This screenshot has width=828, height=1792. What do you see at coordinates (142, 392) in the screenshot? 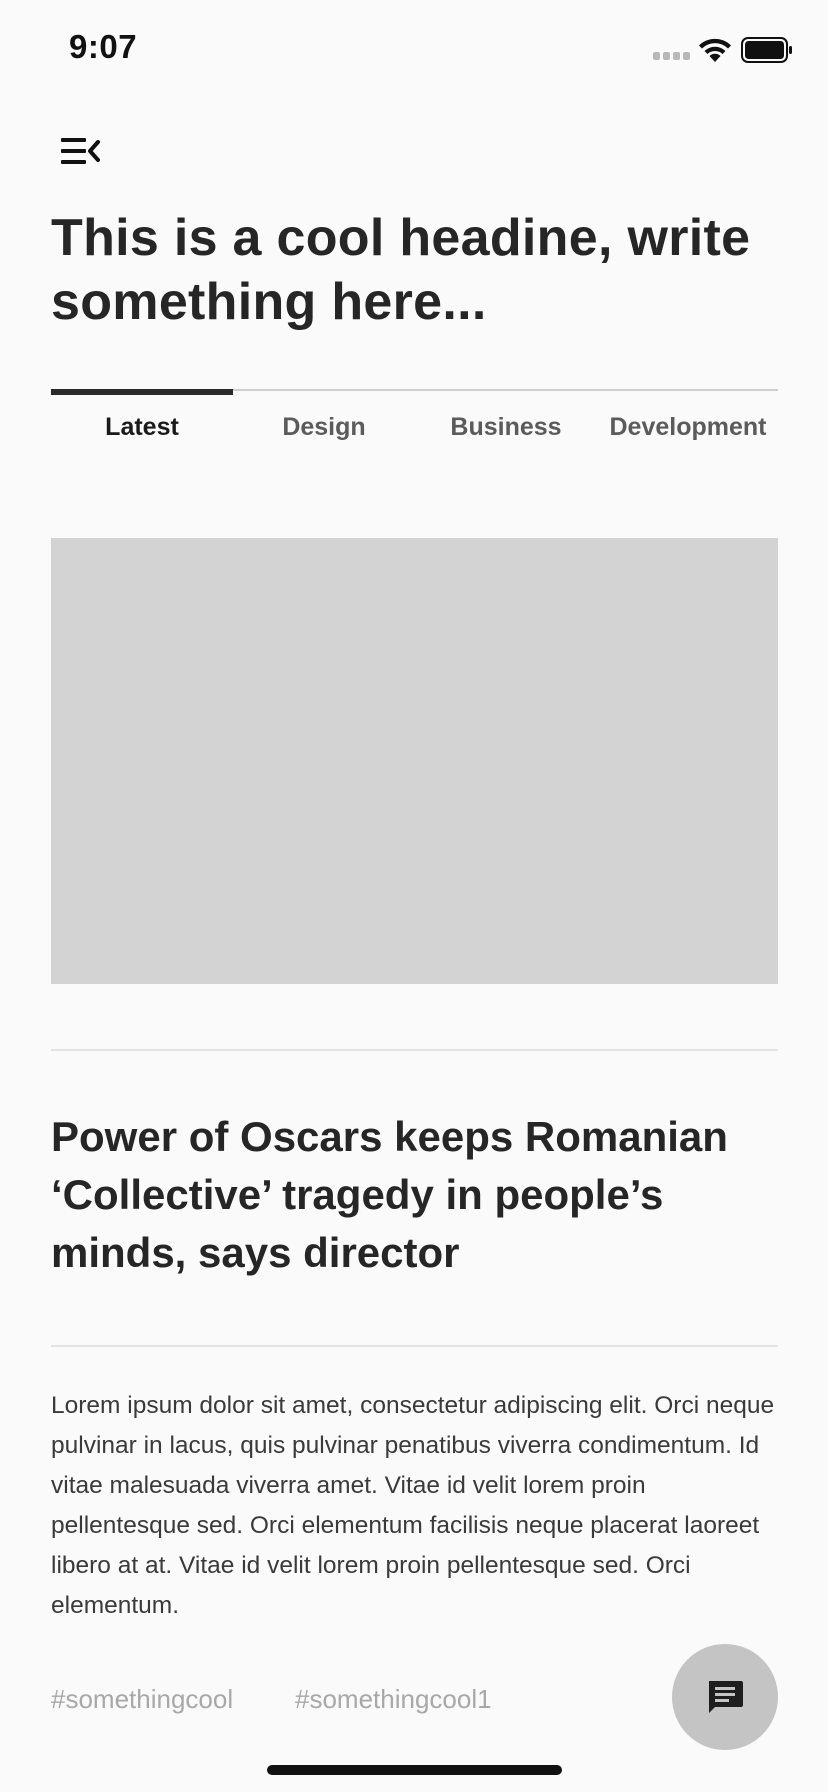
I see `active-tab-indicator` at bounding box center [142, 392].